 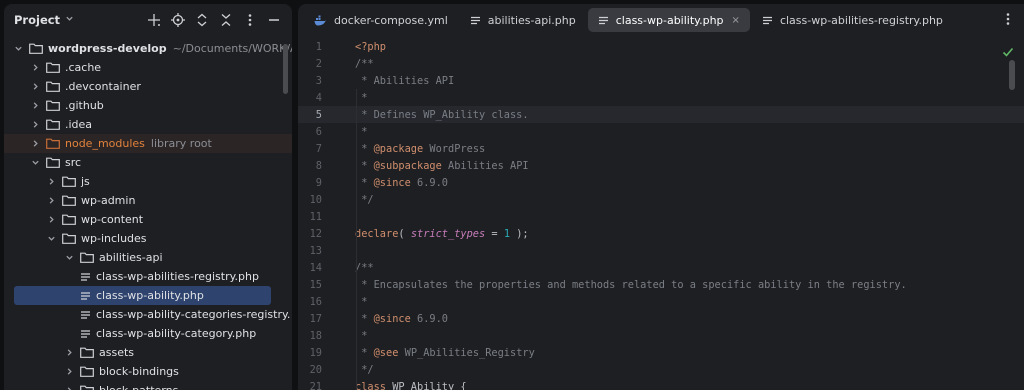 What do you see at coordinates (310, 302) in the screenshot?
I see `line-number: 16` at bounding box center [310, 302].